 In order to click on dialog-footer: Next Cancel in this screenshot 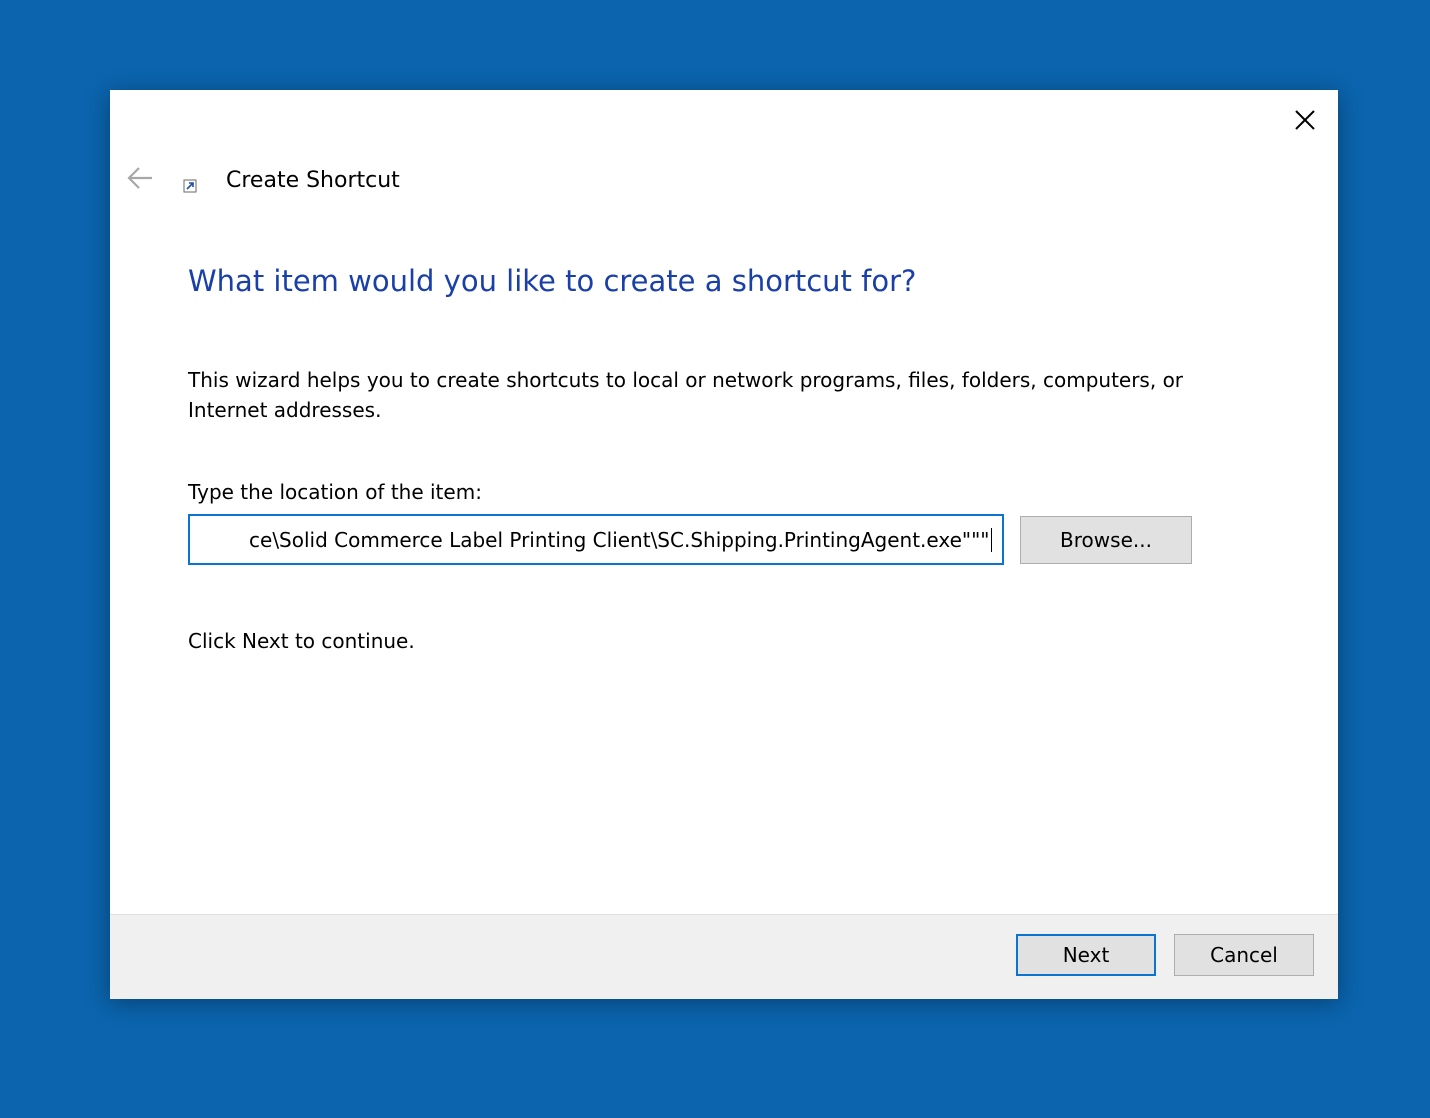, I will do `click(724, 956)`.